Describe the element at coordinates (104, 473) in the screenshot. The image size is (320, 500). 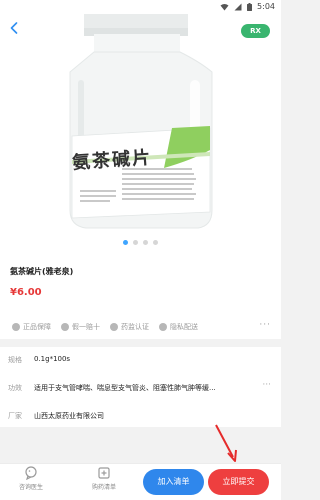
I see `cart-list-icon` at that location.